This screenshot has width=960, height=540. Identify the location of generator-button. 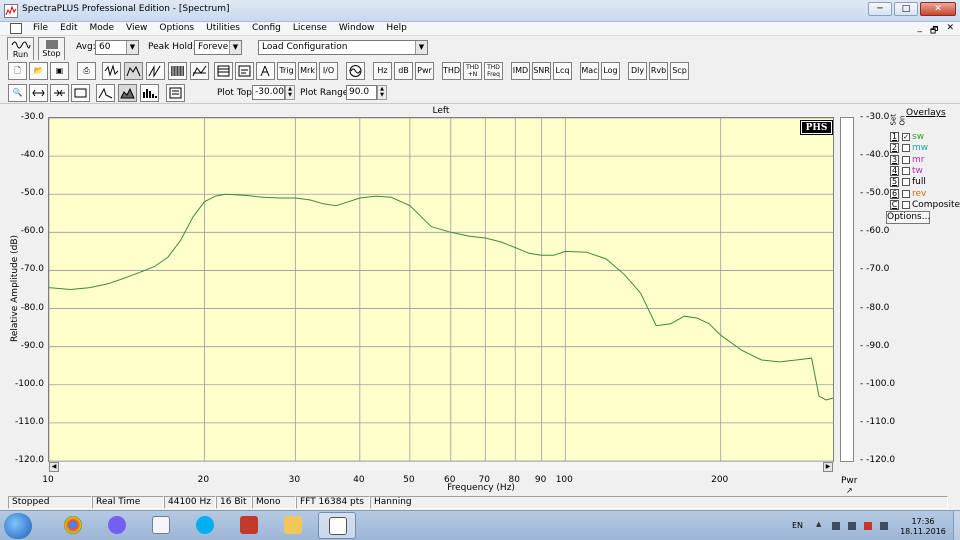
(265, 71).